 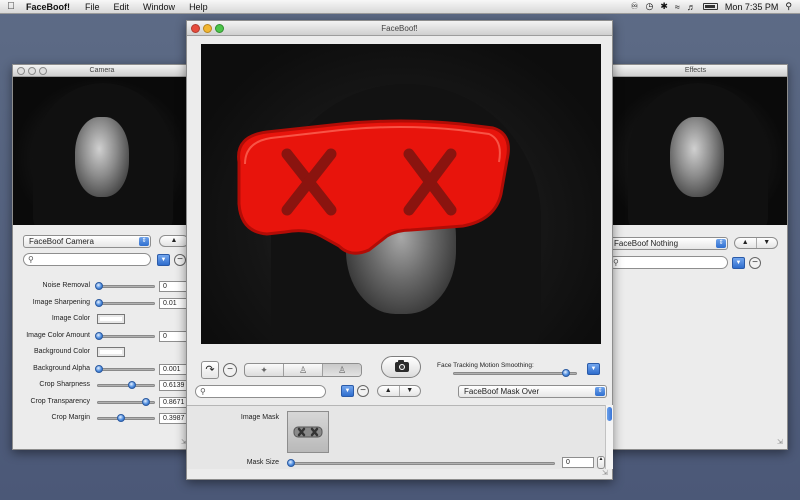 What do you see at coordinates (609, 437) in the screenshot?
I see `panel-scrollbar` at bounding box center [609, 437].